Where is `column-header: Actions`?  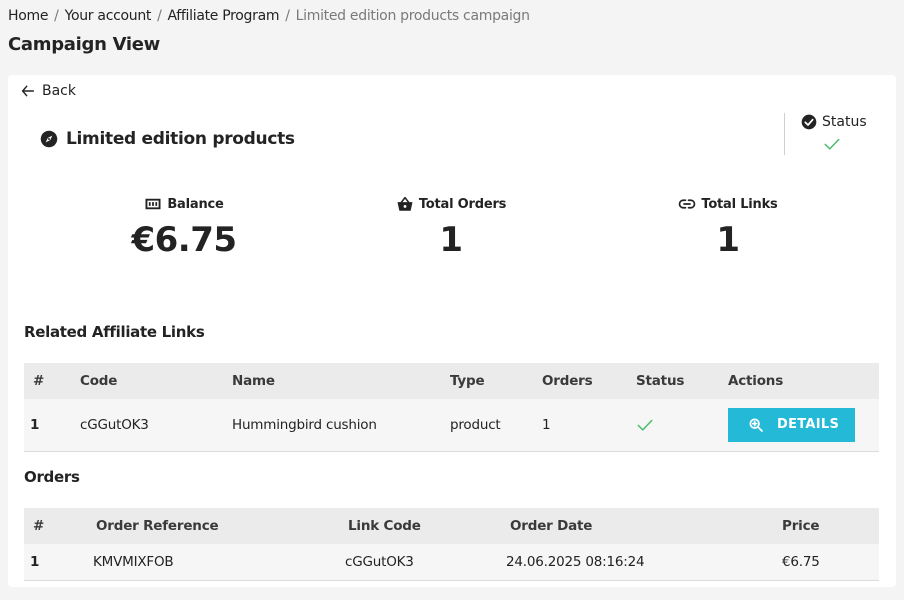 column-header: Actions is located at coordinates (803, 381).